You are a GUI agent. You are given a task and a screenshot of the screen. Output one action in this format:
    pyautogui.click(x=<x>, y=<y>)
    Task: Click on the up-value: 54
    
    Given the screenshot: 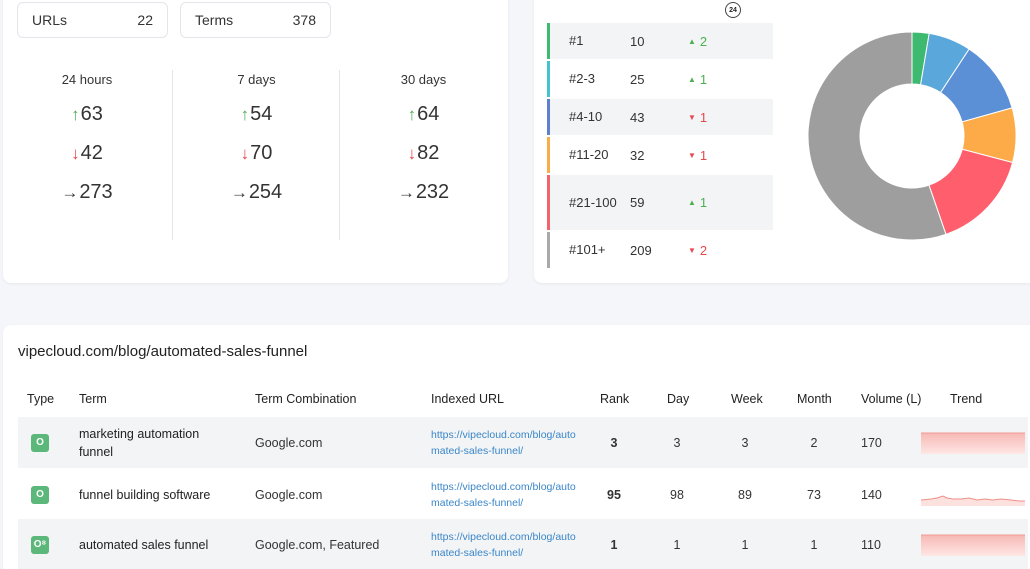 What is the action you would take?
    pyautogui.click(x=261, y=114)
    